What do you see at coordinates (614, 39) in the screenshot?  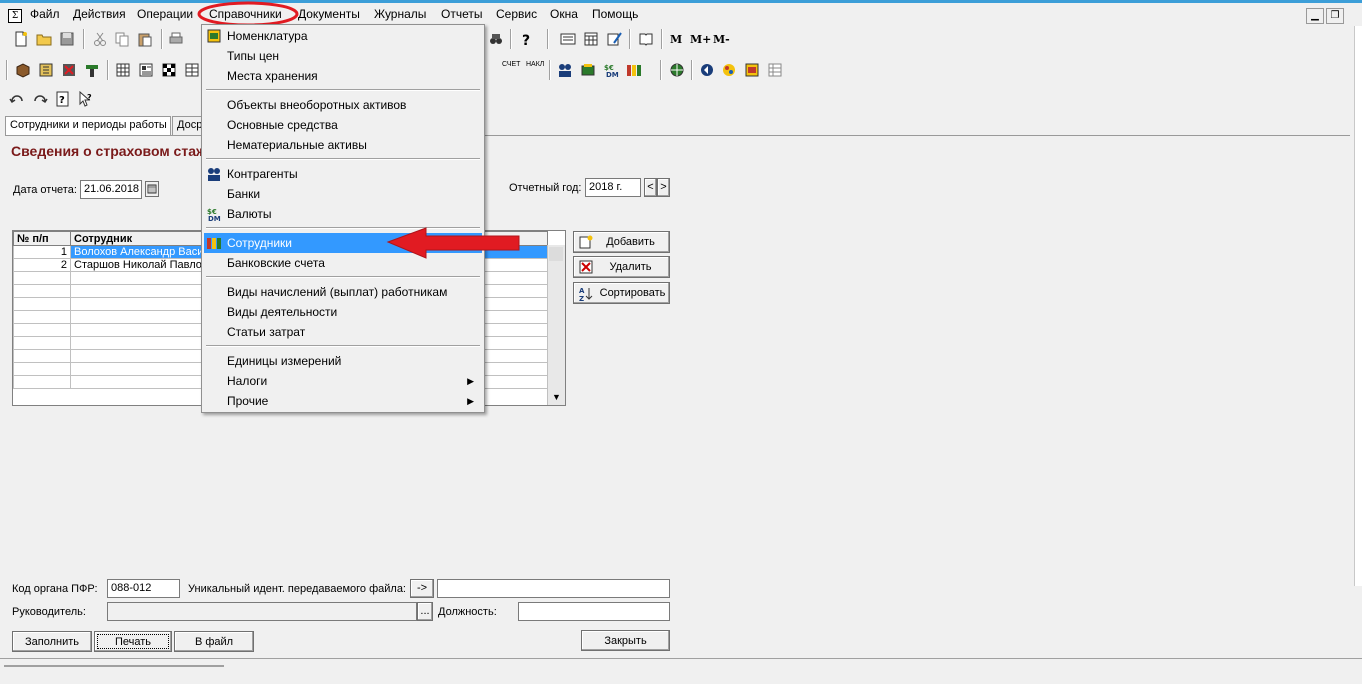 I see `notepad-pen-icon` at bounding box center [614, 39].